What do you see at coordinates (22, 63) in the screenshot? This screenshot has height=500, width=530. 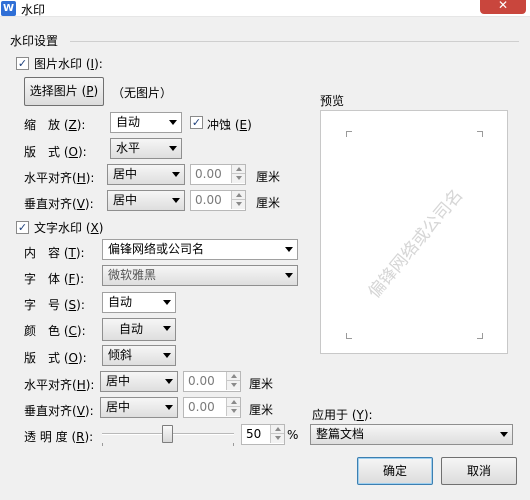 I see `picture-watermark-checkbox: ✓` at bounding box center [22, 63].